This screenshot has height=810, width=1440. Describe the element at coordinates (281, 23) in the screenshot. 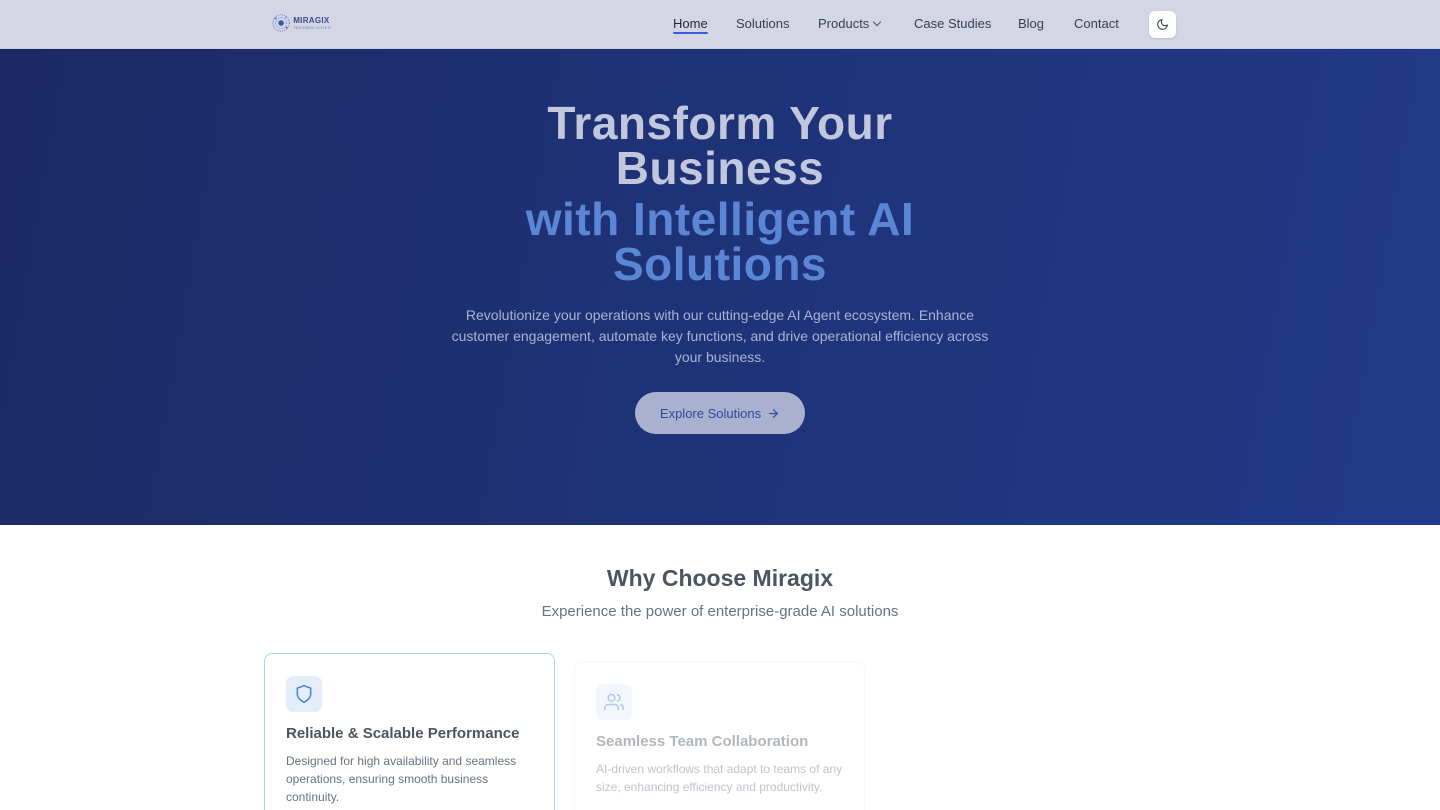

I see `logo-globe-icon` at that location.